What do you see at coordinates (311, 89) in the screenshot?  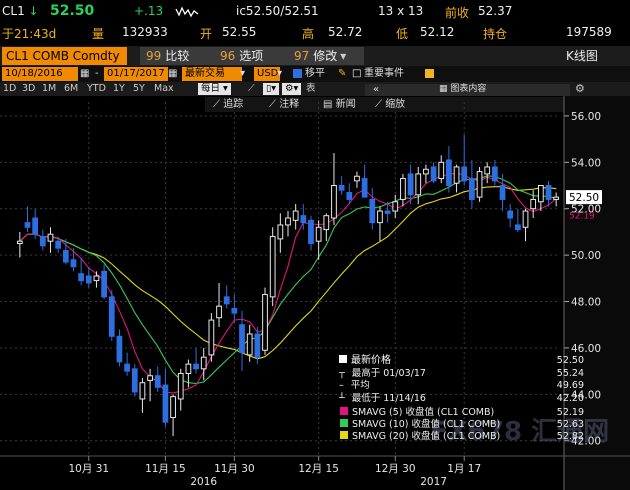 I see `table-button: 表` at bounding box center [311, 89].